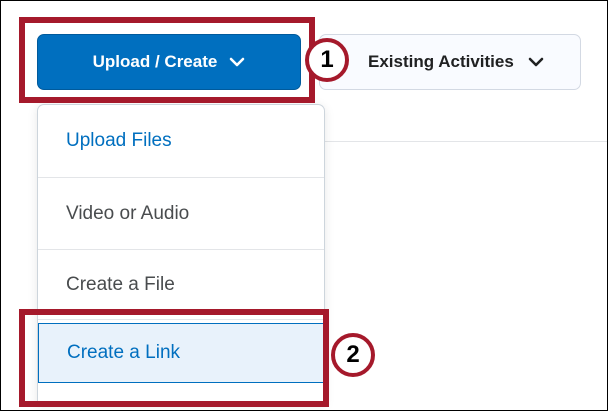  I want to click on existing-activities-button: Existing Activities, so click(450, 62).